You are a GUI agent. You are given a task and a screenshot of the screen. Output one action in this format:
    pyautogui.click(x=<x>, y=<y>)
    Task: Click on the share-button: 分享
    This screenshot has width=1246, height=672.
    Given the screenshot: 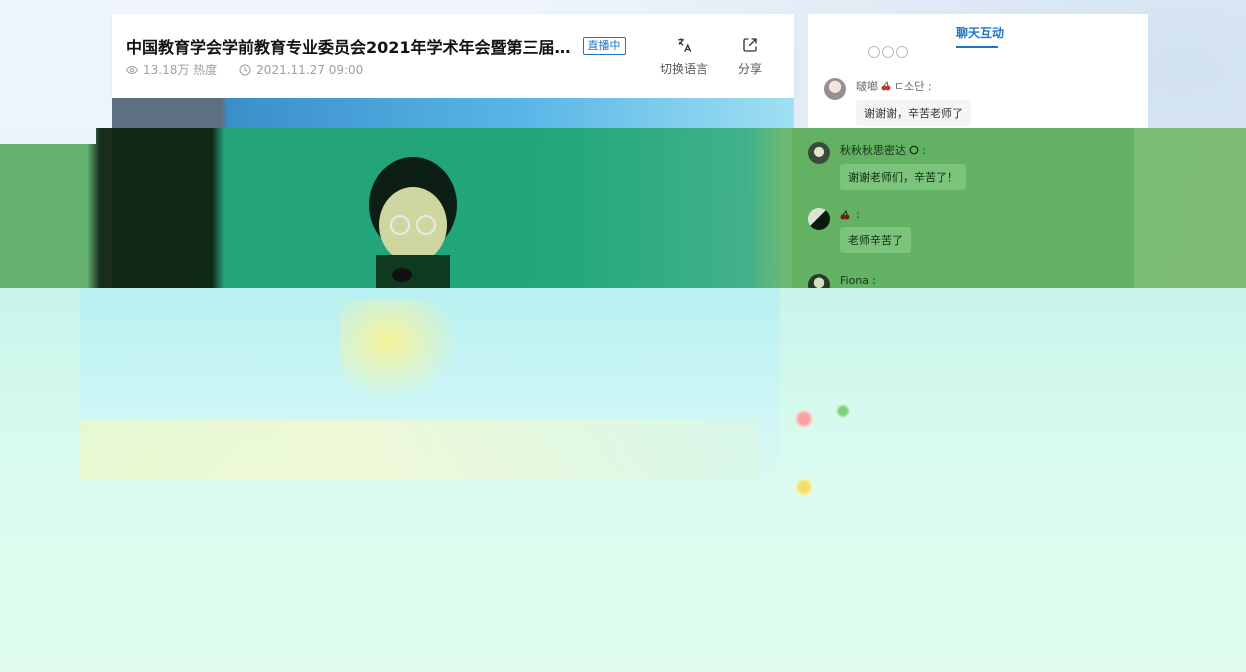 What is the action you would take?
    pyautogui.click(x=750, y=56)
    